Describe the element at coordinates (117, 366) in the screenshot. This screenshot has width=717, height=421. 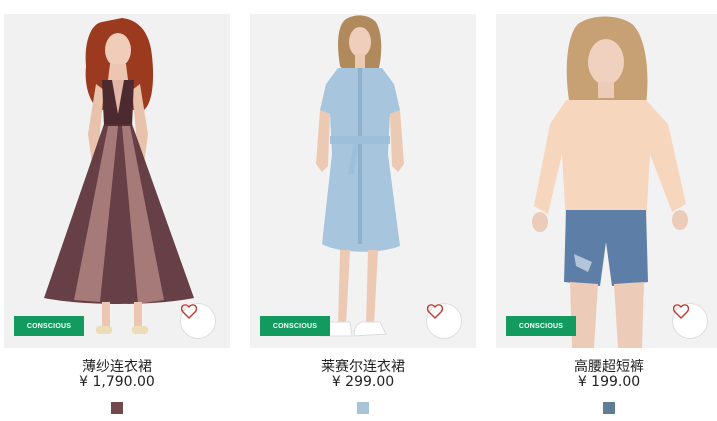
I see `product-name: 薄纱连衣裙` at that location.